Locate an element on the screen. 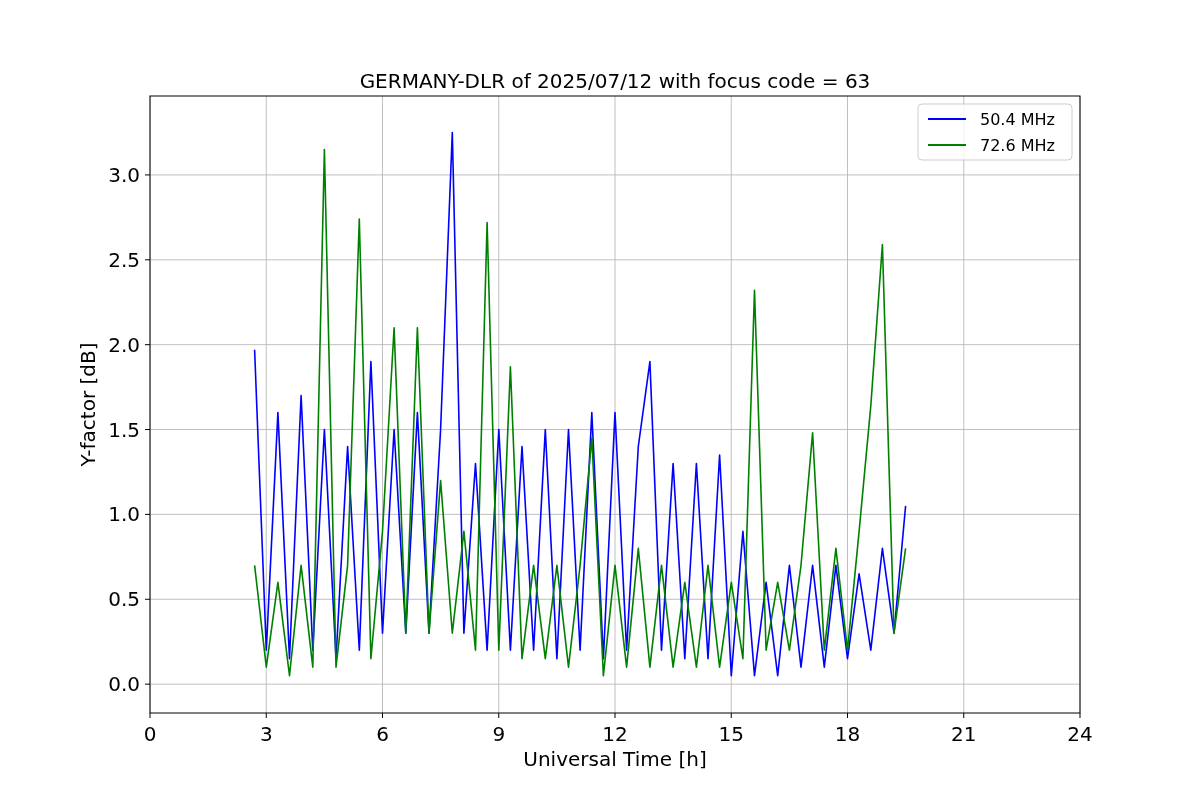 The height and width of the screenshot is (800, 1200). x-tick-label: 18 is located at coordinates (847, 734).